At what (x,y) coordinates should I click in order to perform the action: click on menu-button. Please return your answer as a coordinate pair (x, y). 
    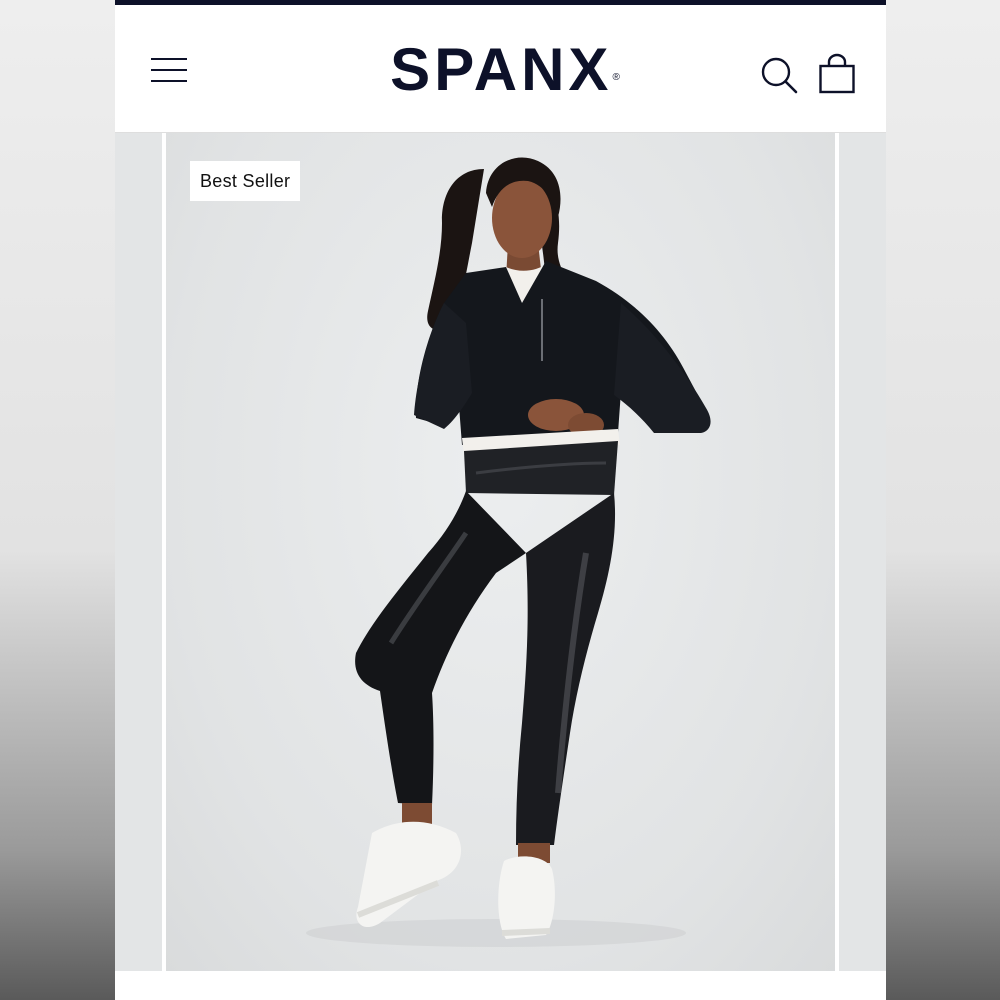
    Looking at the image, I should click on (169, 69).